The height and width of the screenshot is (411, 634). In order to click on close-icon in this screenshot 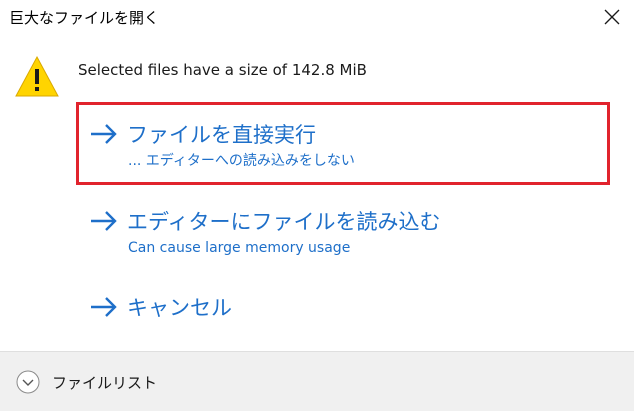, I will do `click(612, 17)`.